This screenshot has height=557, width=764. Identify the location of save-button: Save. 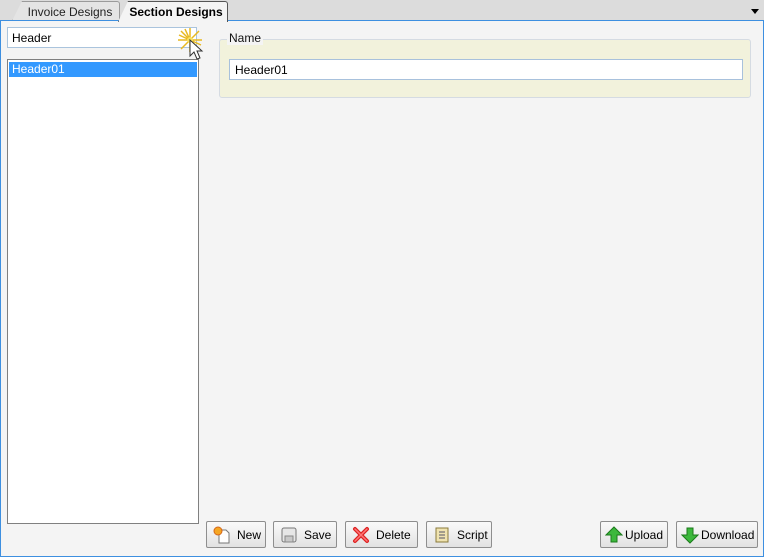
(305, 534).